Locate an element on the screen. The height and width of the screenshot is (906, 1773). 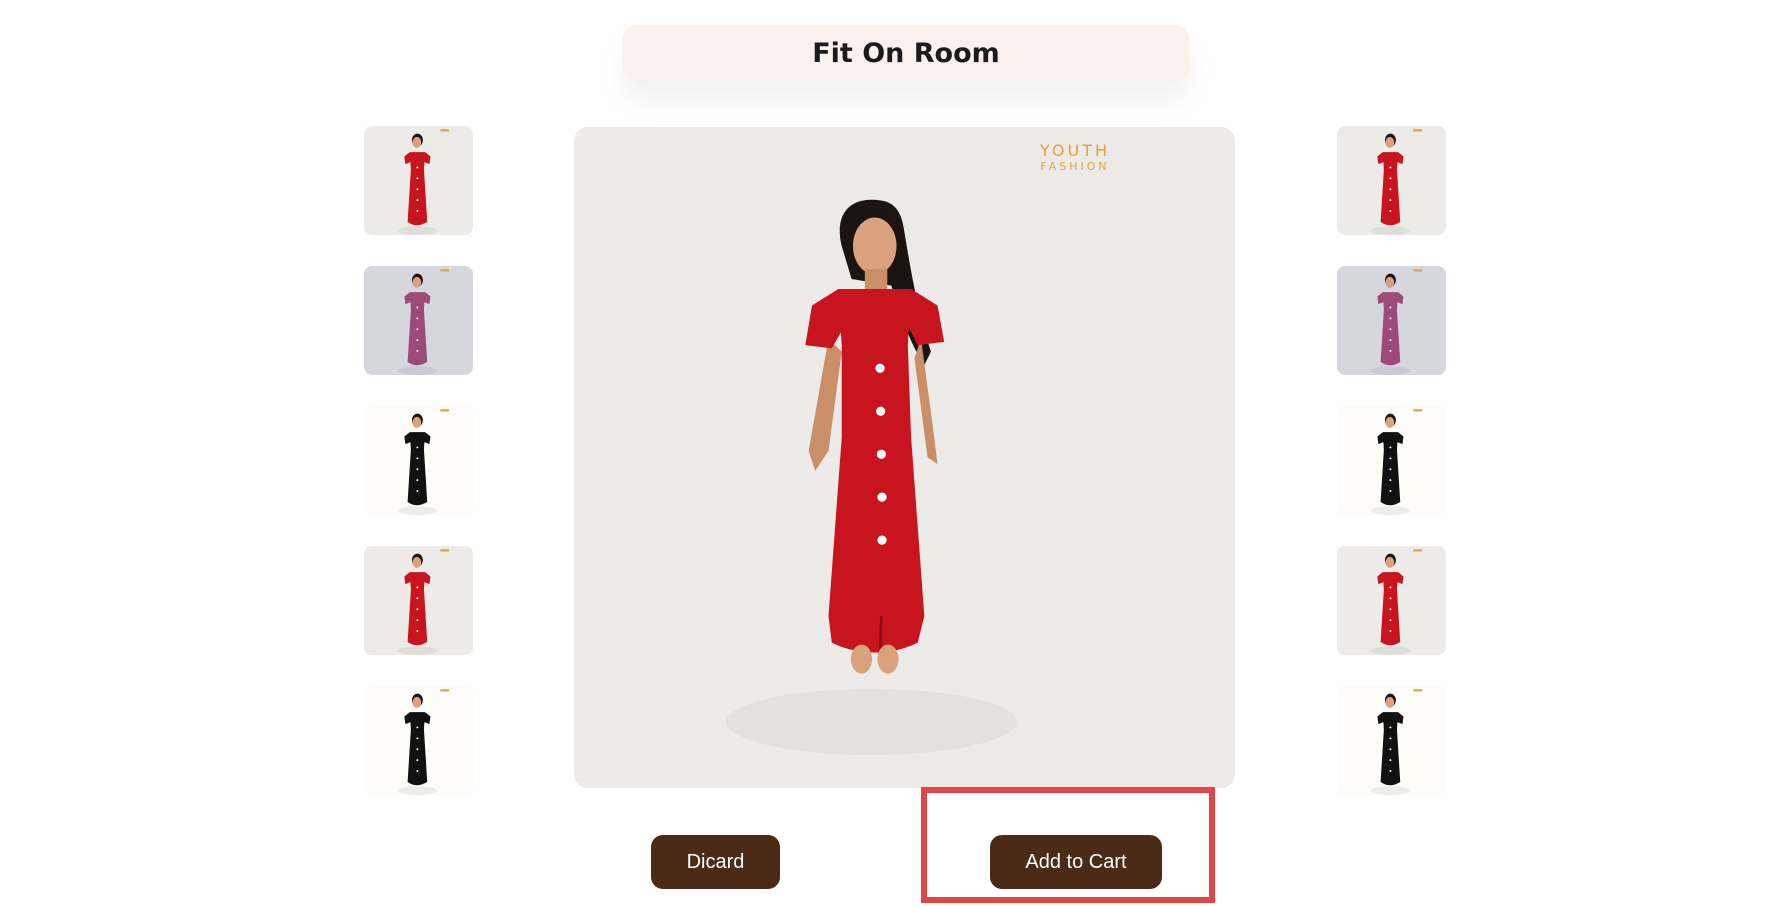
highlight-box is located at coordinates (1068, 845).